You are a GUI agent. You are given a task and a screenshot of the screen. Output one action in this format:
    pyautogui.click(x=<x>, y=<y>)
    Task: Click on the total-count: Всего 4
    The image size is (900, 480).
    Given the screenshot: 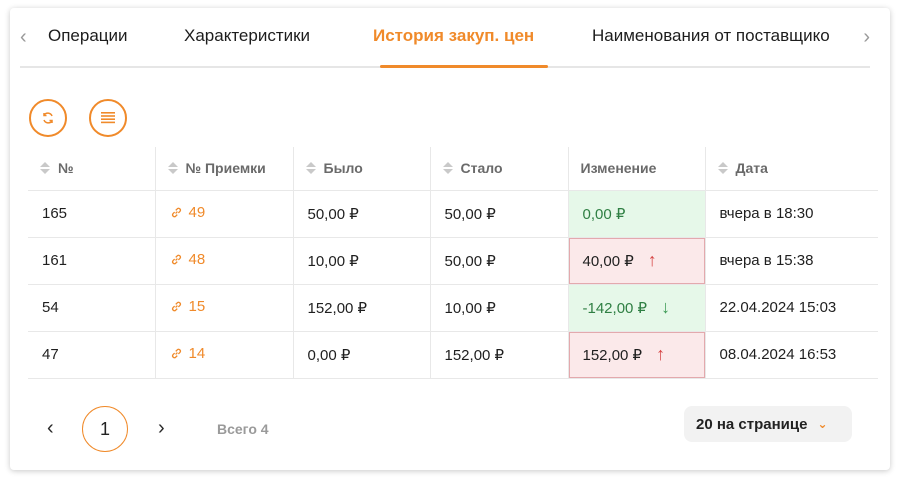 What is the action you would take?
    pyautogui.click(x=243, y=429)
    